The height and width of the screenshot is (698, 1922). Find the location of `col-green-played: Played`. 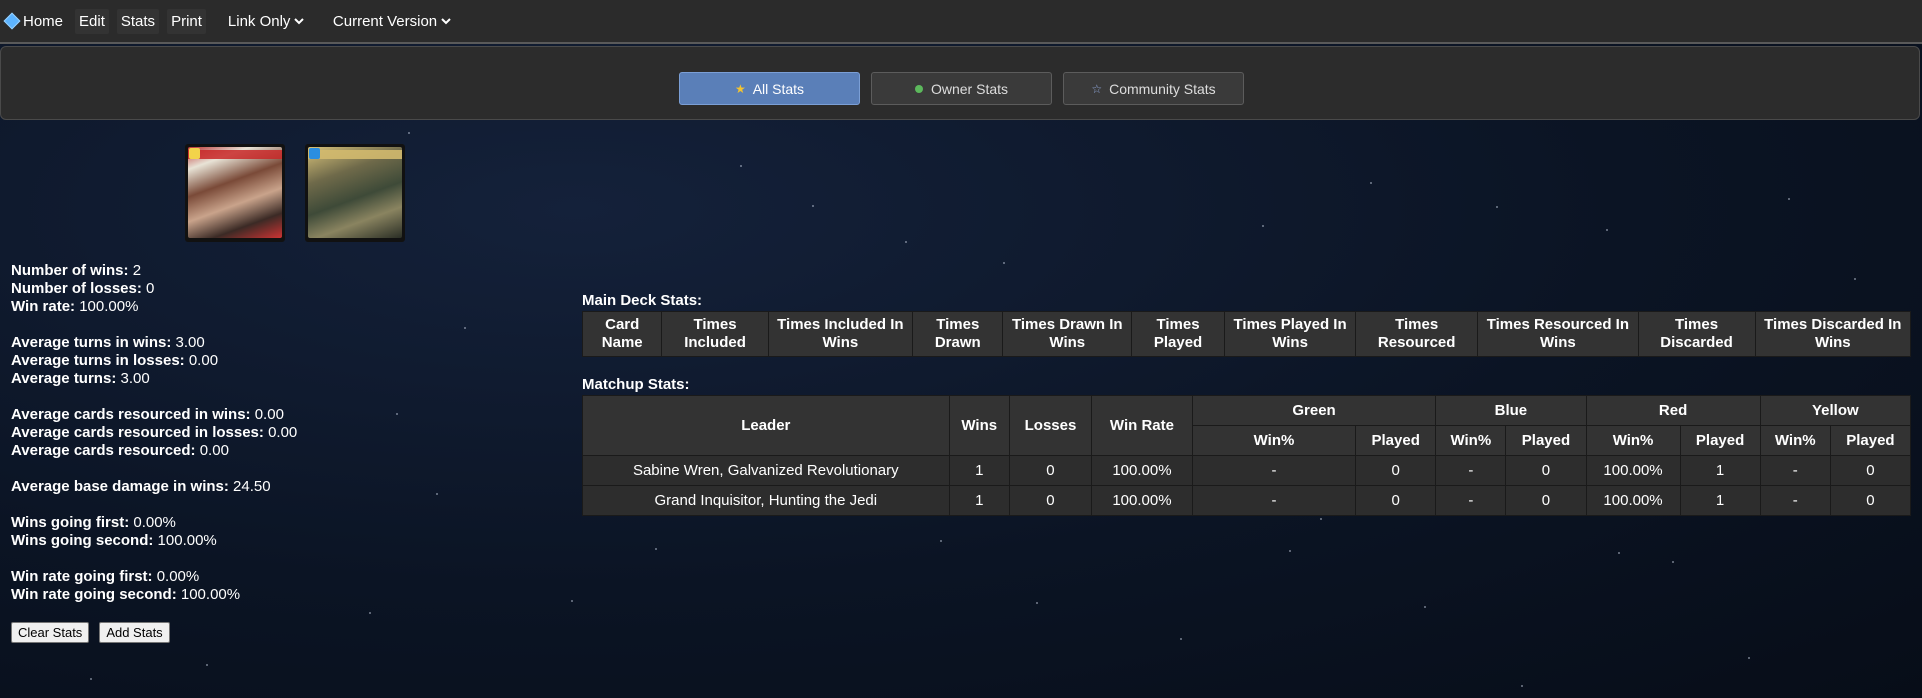

col-green-played: Played is located at coordinates (1396, 440).